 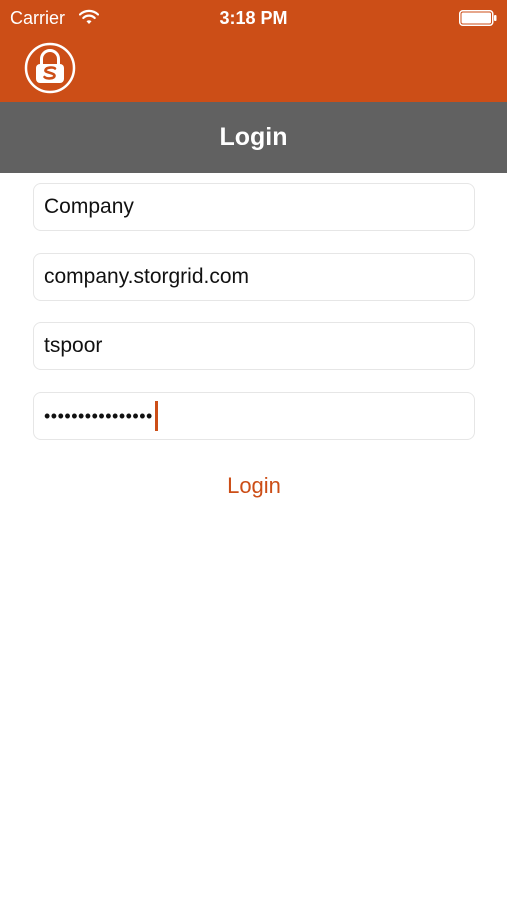 I want to click on username-field, so click(x=254, y=346).